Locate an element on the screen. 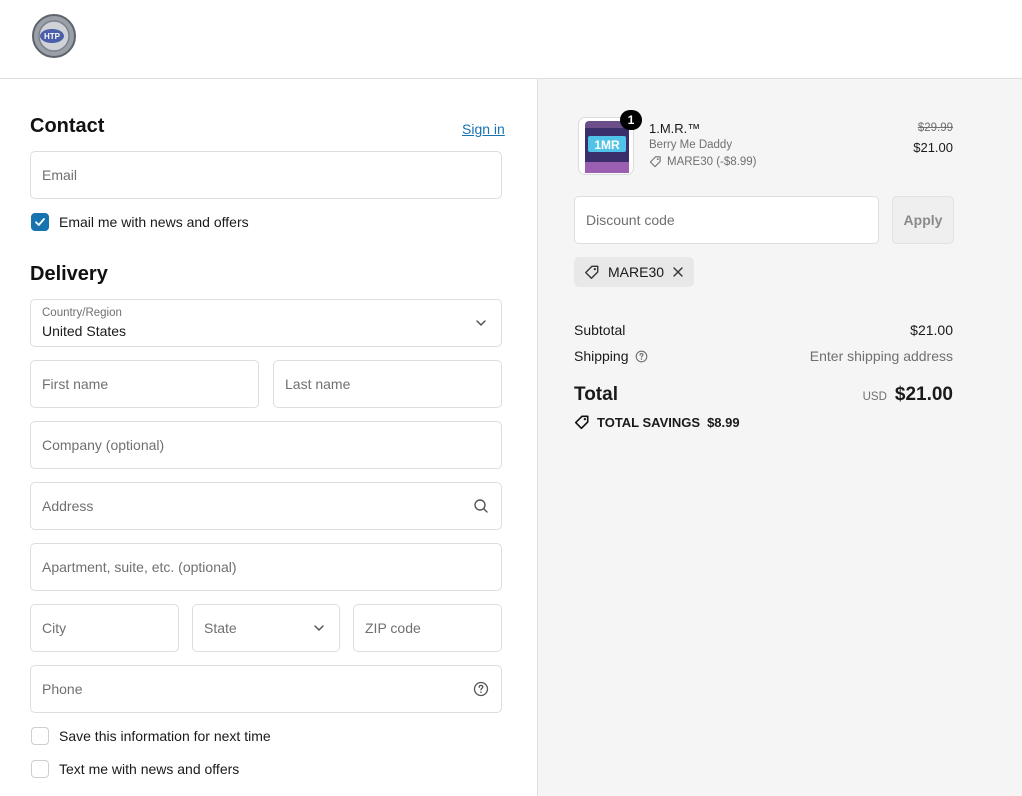 This screenshot has width=1022, height=796. currency-code: USD is located at coordinates (874, 397).